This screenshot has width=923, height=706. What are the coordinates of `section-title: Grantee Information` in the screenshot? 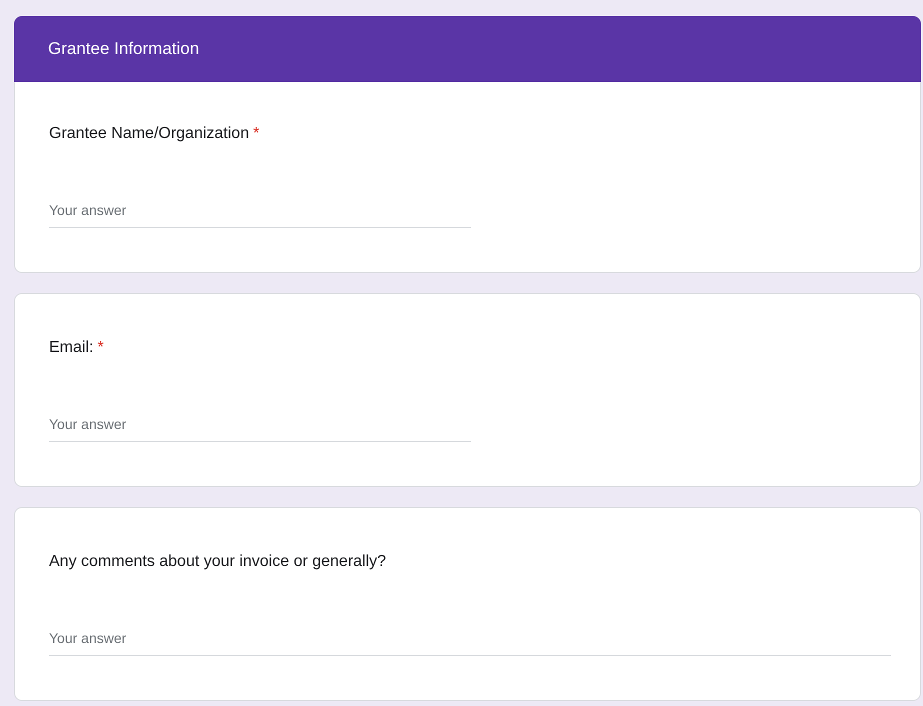 It's located at (124, 49).